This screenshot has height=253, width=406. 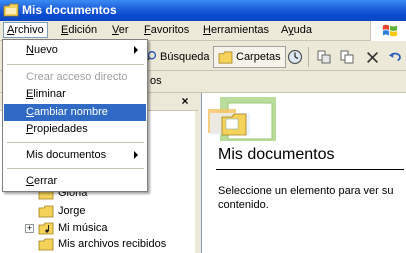 I want to click on menu-accel: H, so click(x=207, y=30).